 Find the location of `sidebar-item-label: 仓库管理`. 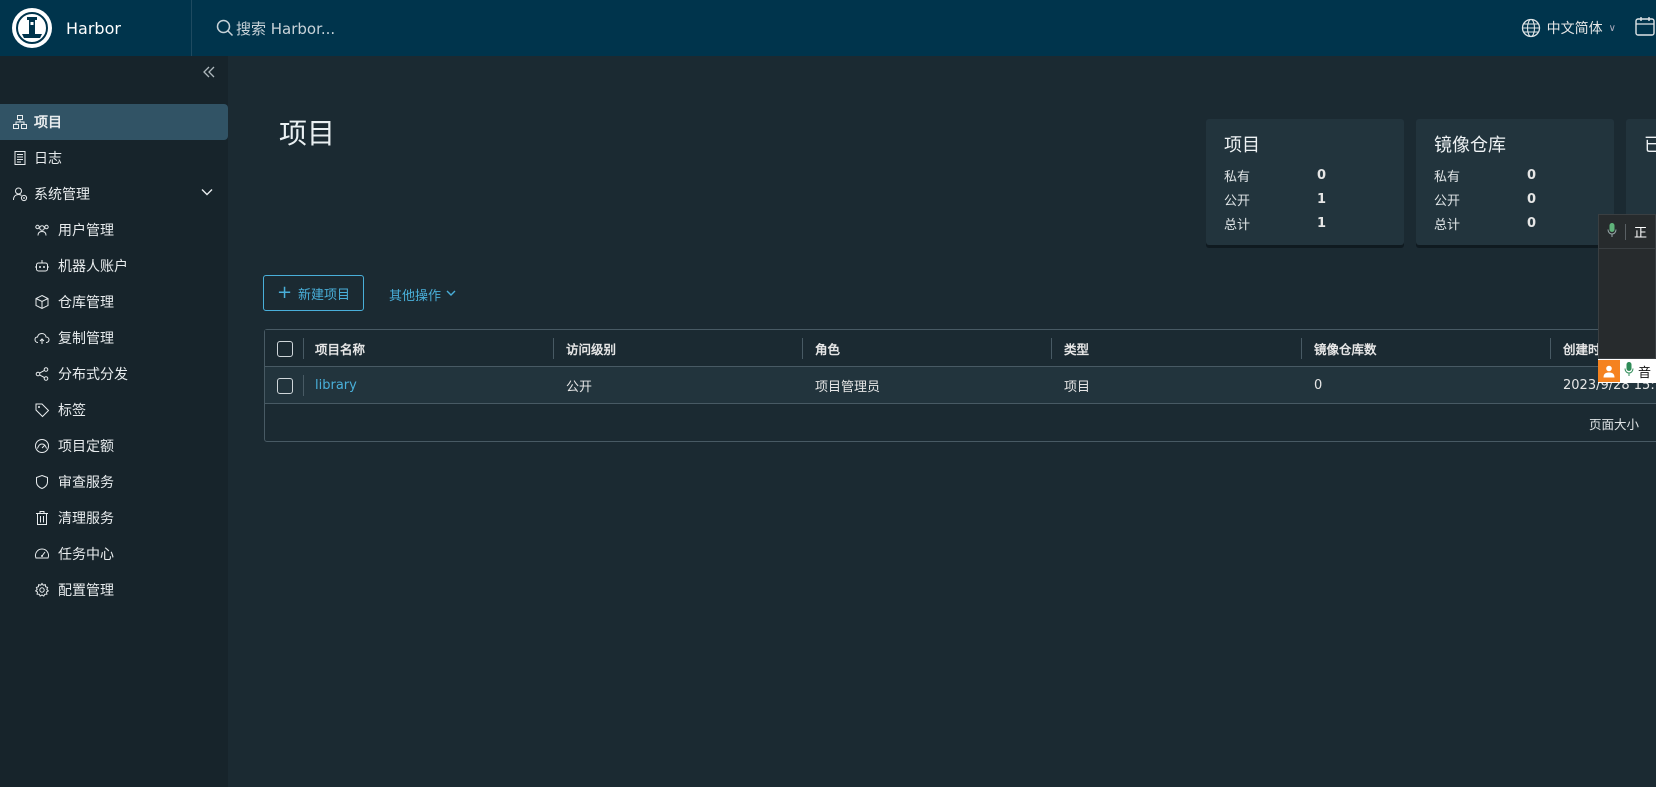

sidebar-item-label: 仓库管理 is located at coordinates (86, 303).